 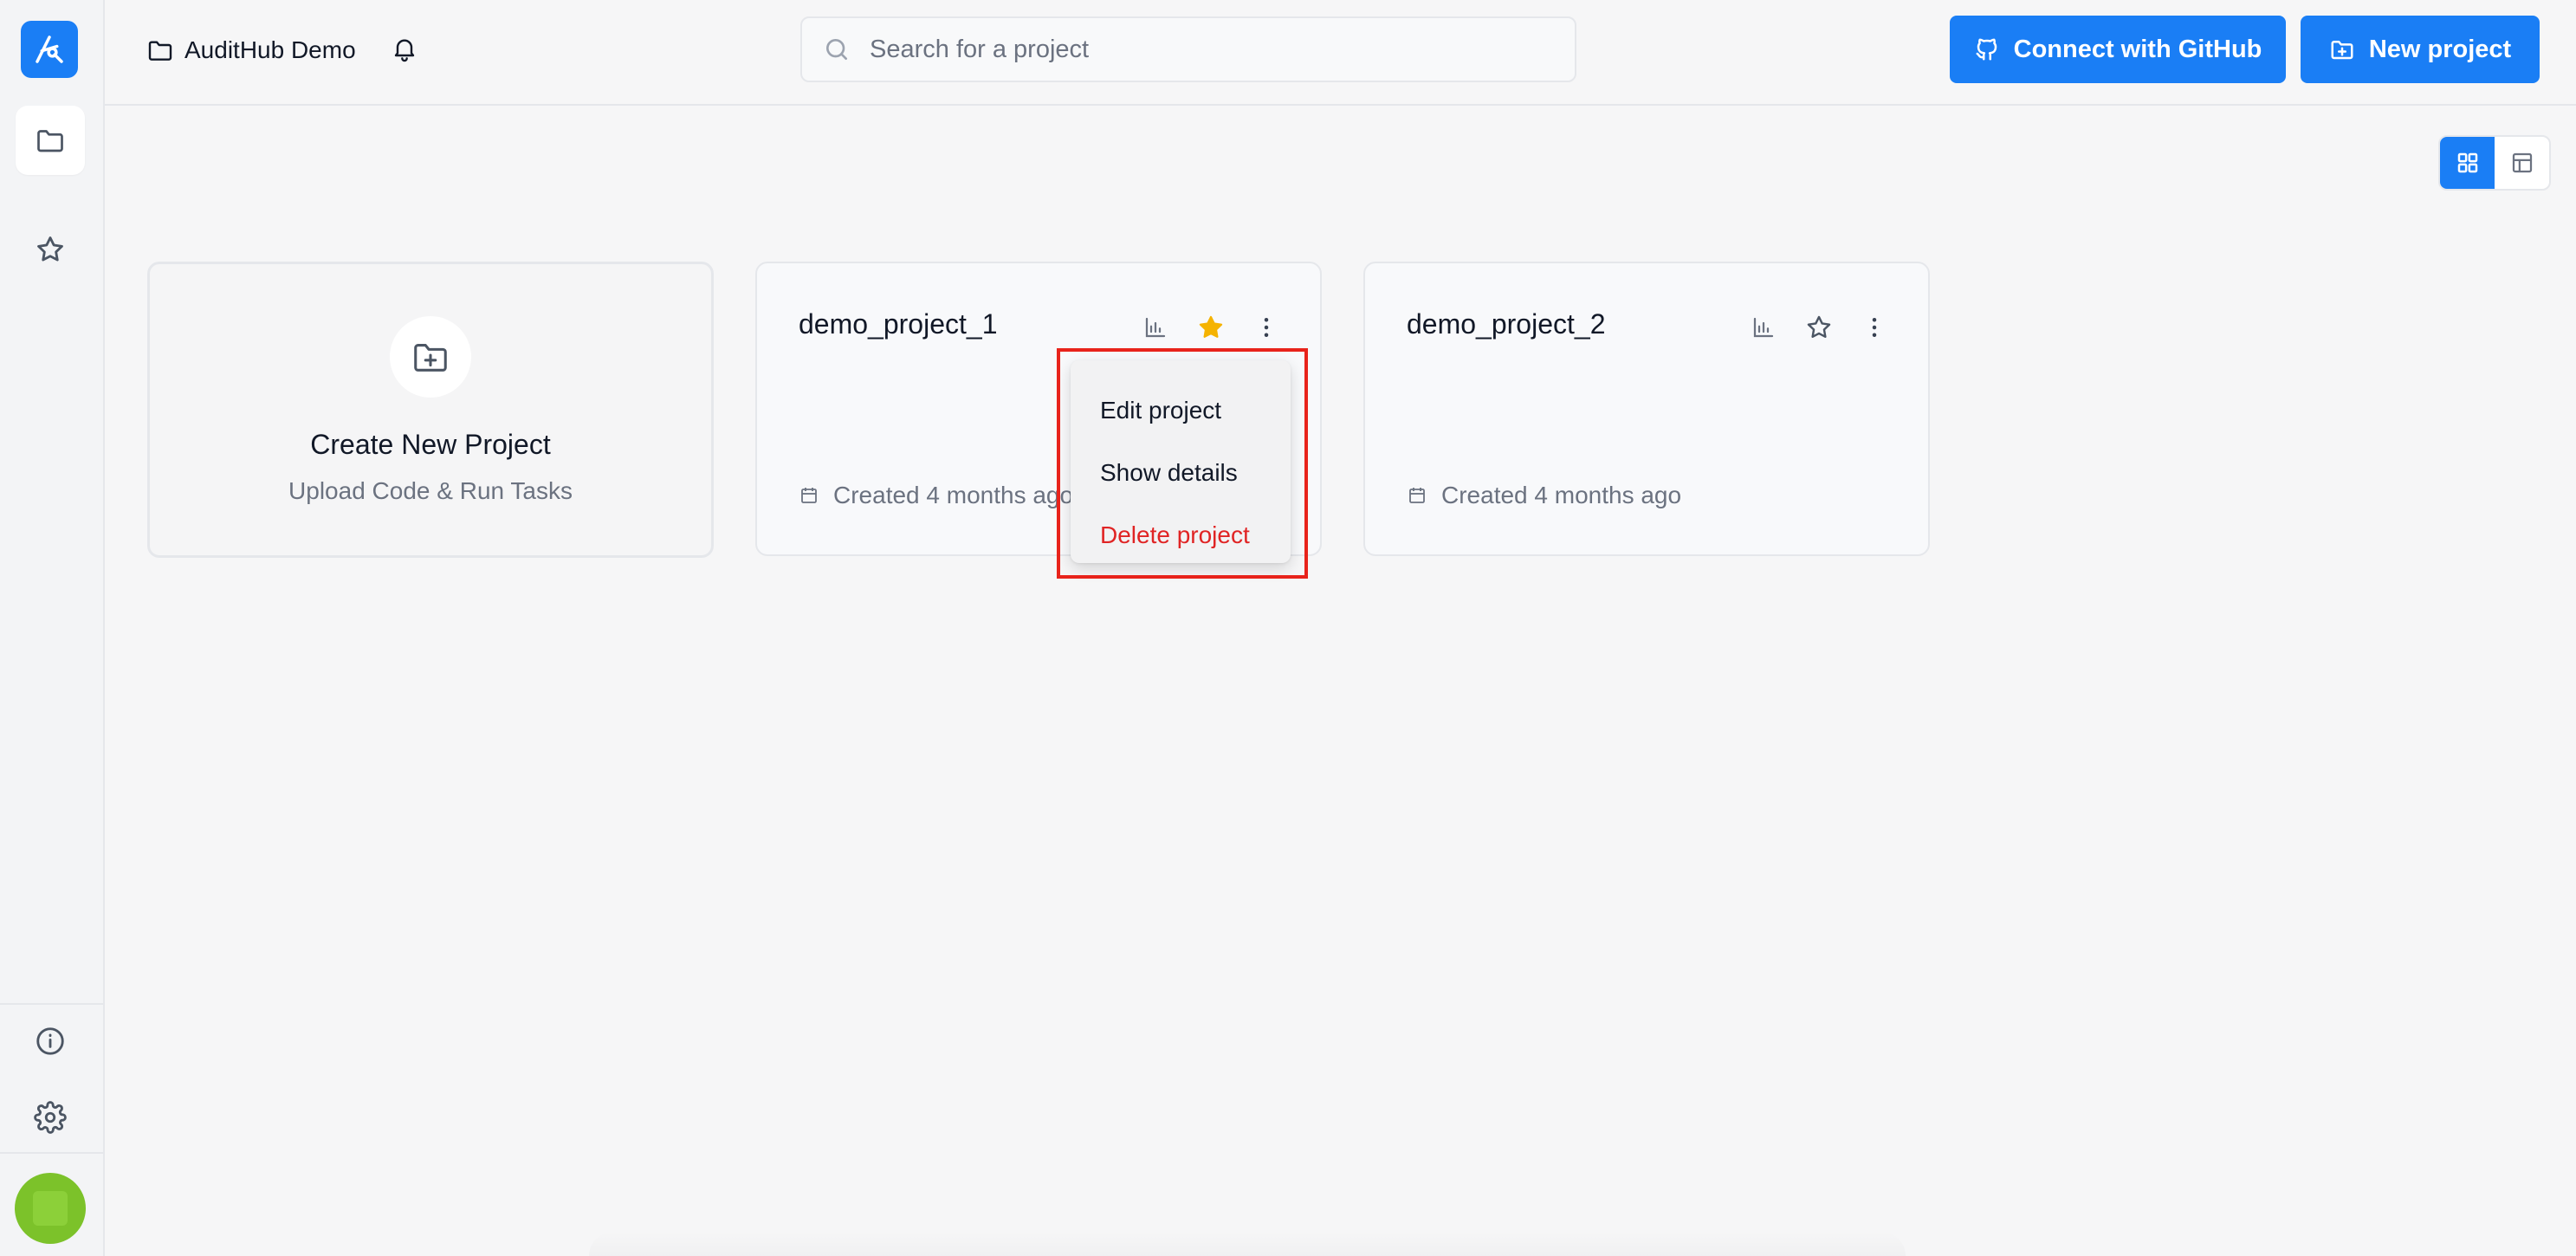 I want to click on app-logo, so click(x=49, y=49).